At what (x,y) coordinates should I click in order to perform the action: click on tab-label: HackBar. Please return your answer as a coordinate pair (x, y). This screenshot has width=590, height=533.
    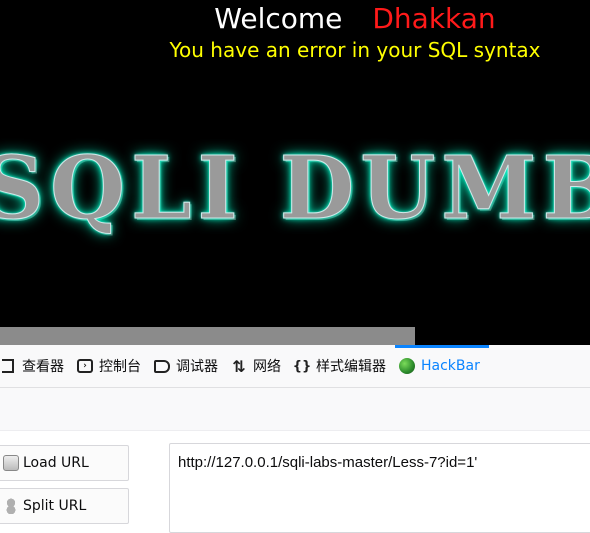
    Looking at the image, I should click on (450, 366).